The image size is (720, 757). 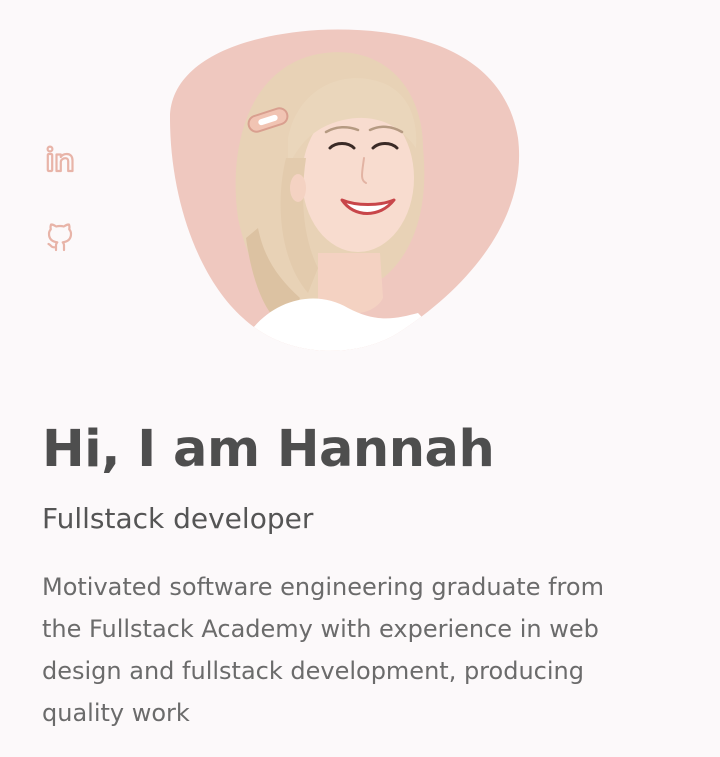 I want to click on hero-description-line: quality work, so click(x=116, y=713).